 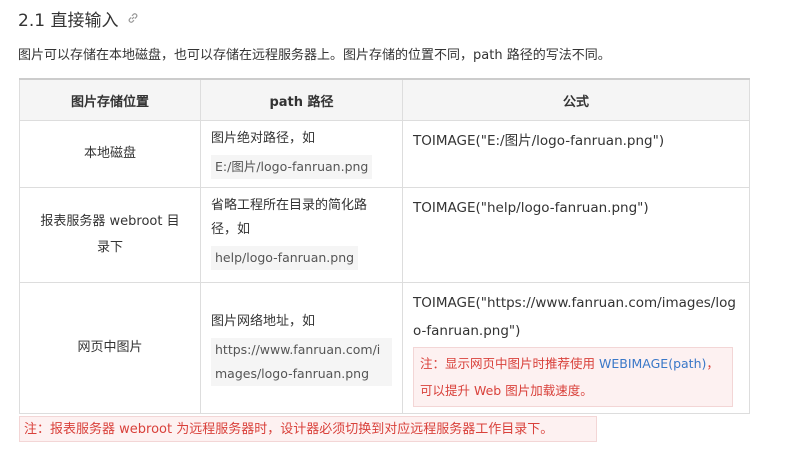 What do you see at coordinates (110, 154) in the screenshot?
I see `location-cell: 本地磁盘` at bounding box center [110, 154].